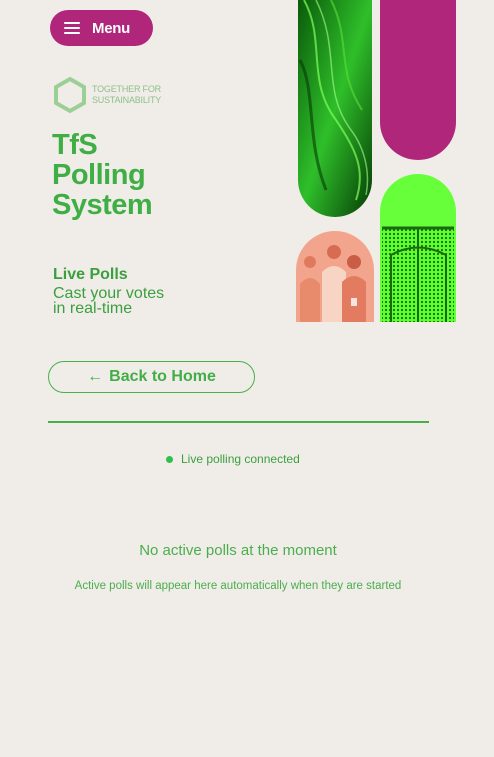 The image size is (494, 757). Describe the element at coordinates (376, 161) in the screenshot. I see `decorative-collage` at that location.